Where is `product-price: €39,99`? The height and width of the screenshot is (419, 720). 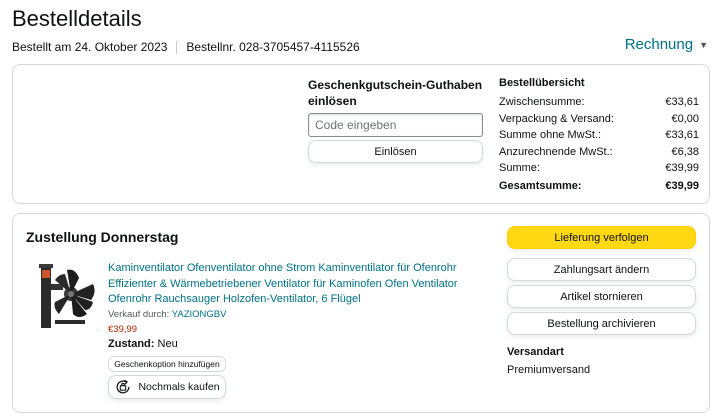
product-price: €39,99 is located at coordinates (123, 329).